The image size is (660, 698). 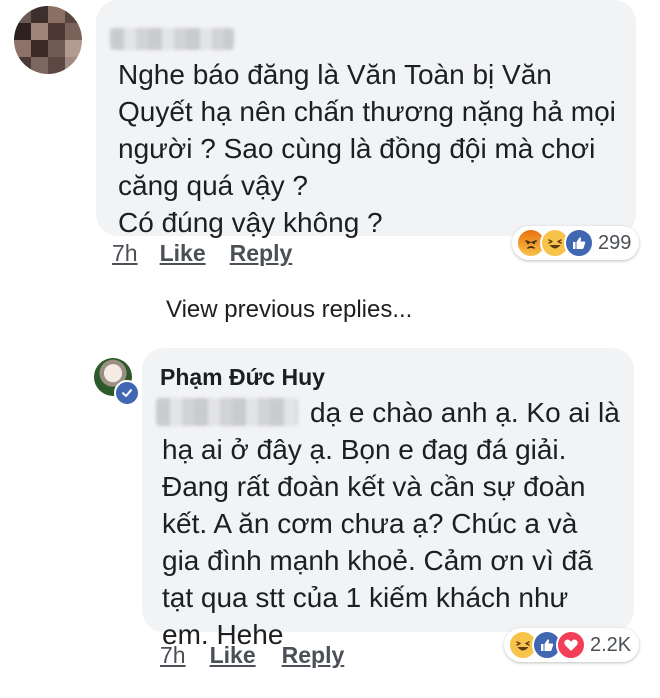 What do you see at coordinates (313, 655) in the screenshot?
I see `reply-reply-link: Reply` at bounding box center [313, 655].